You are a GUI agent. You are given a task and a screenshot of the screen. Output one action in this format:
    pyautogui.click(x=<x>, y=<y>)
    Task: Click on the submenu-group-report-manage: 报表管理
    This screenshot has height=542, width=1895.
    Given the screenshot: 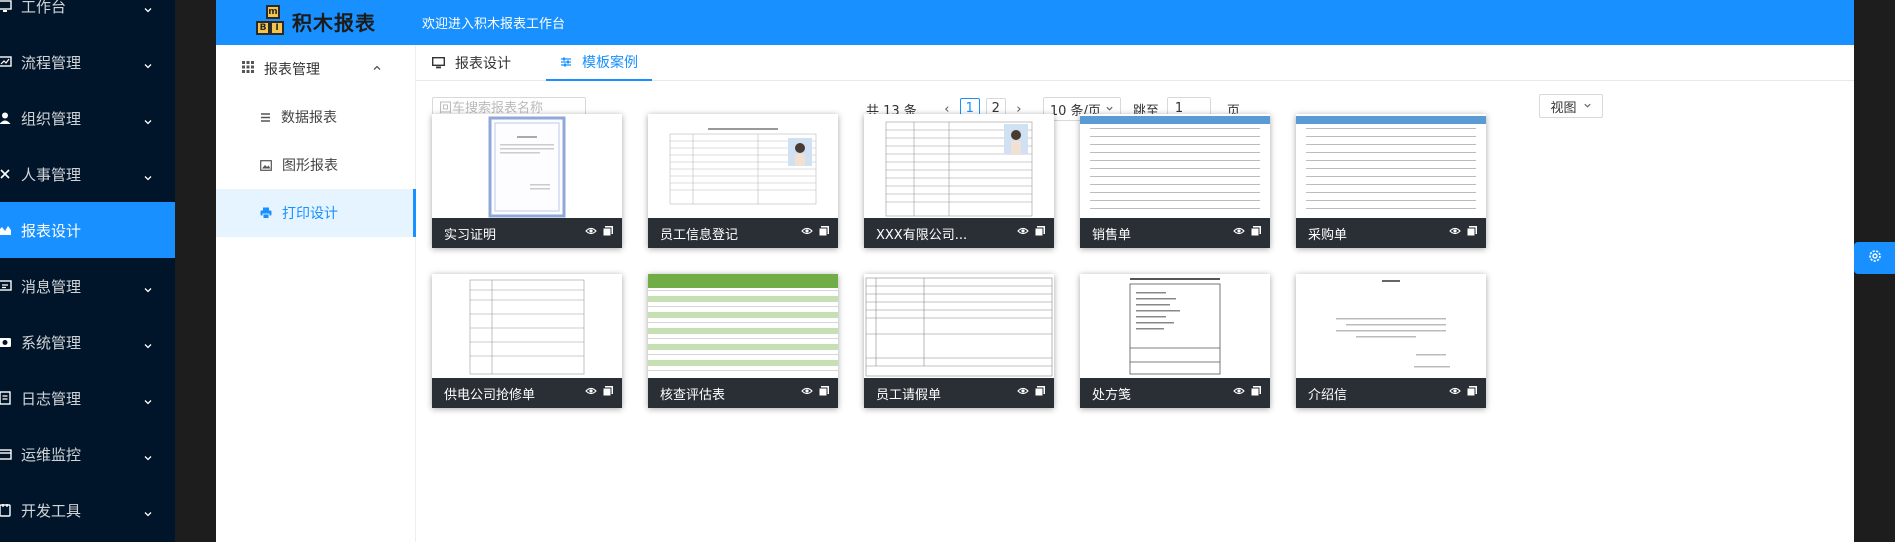 What is the action you would take?
    pyautogui.click(x=316, y=69)
    